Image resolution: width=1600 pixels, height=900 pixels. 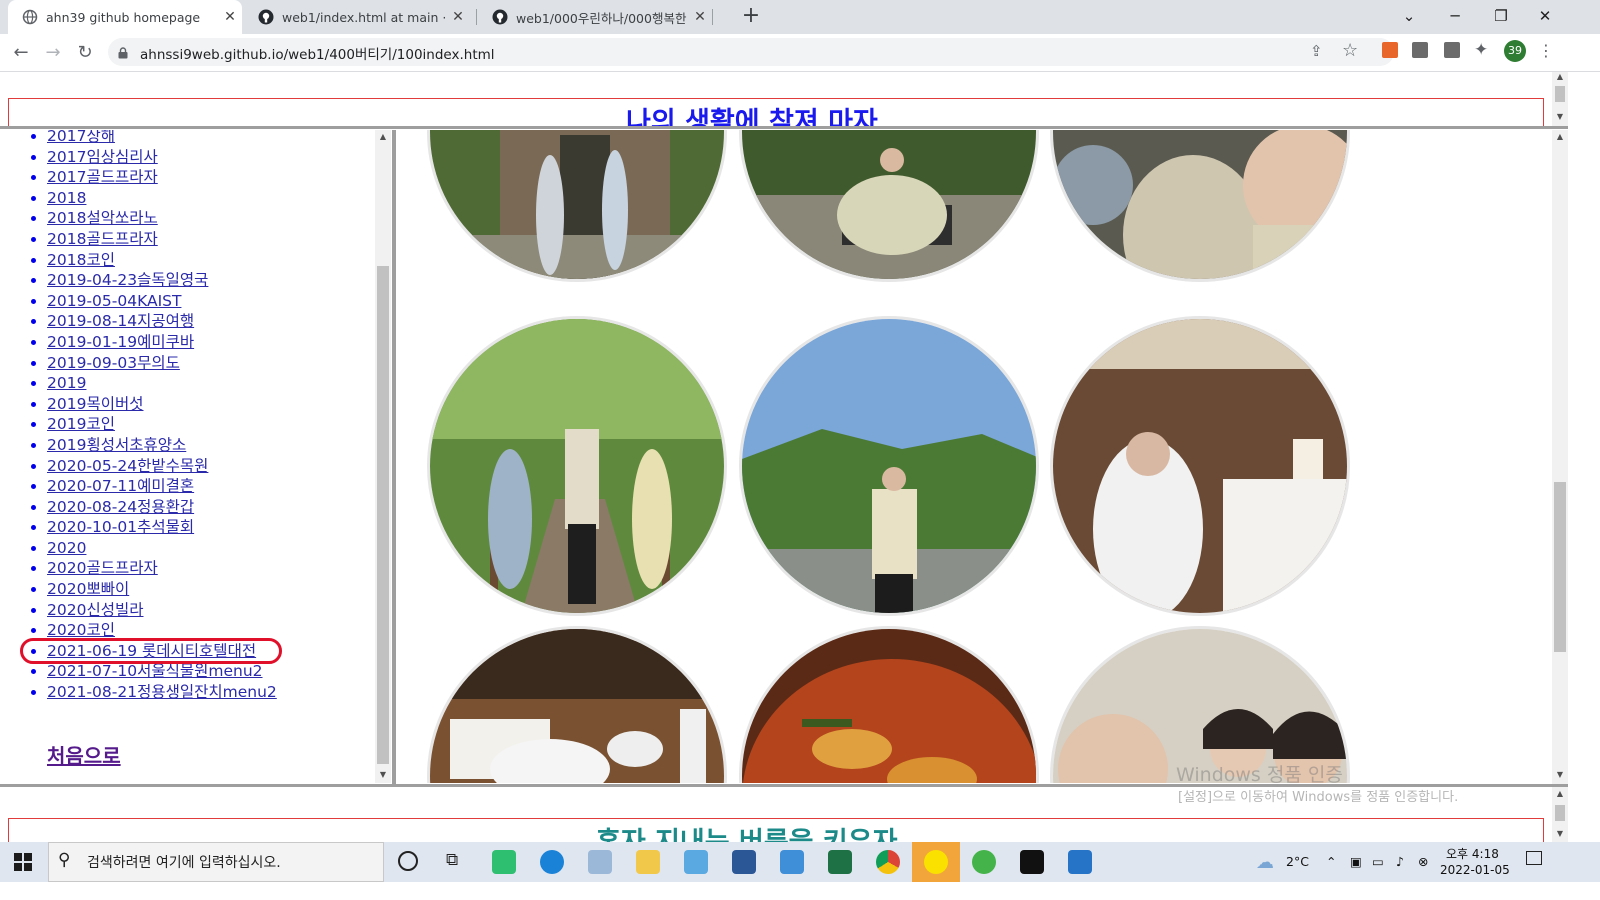 I want to click on album-link: 2020-10-01추석물회, so click(x=120, y=527).